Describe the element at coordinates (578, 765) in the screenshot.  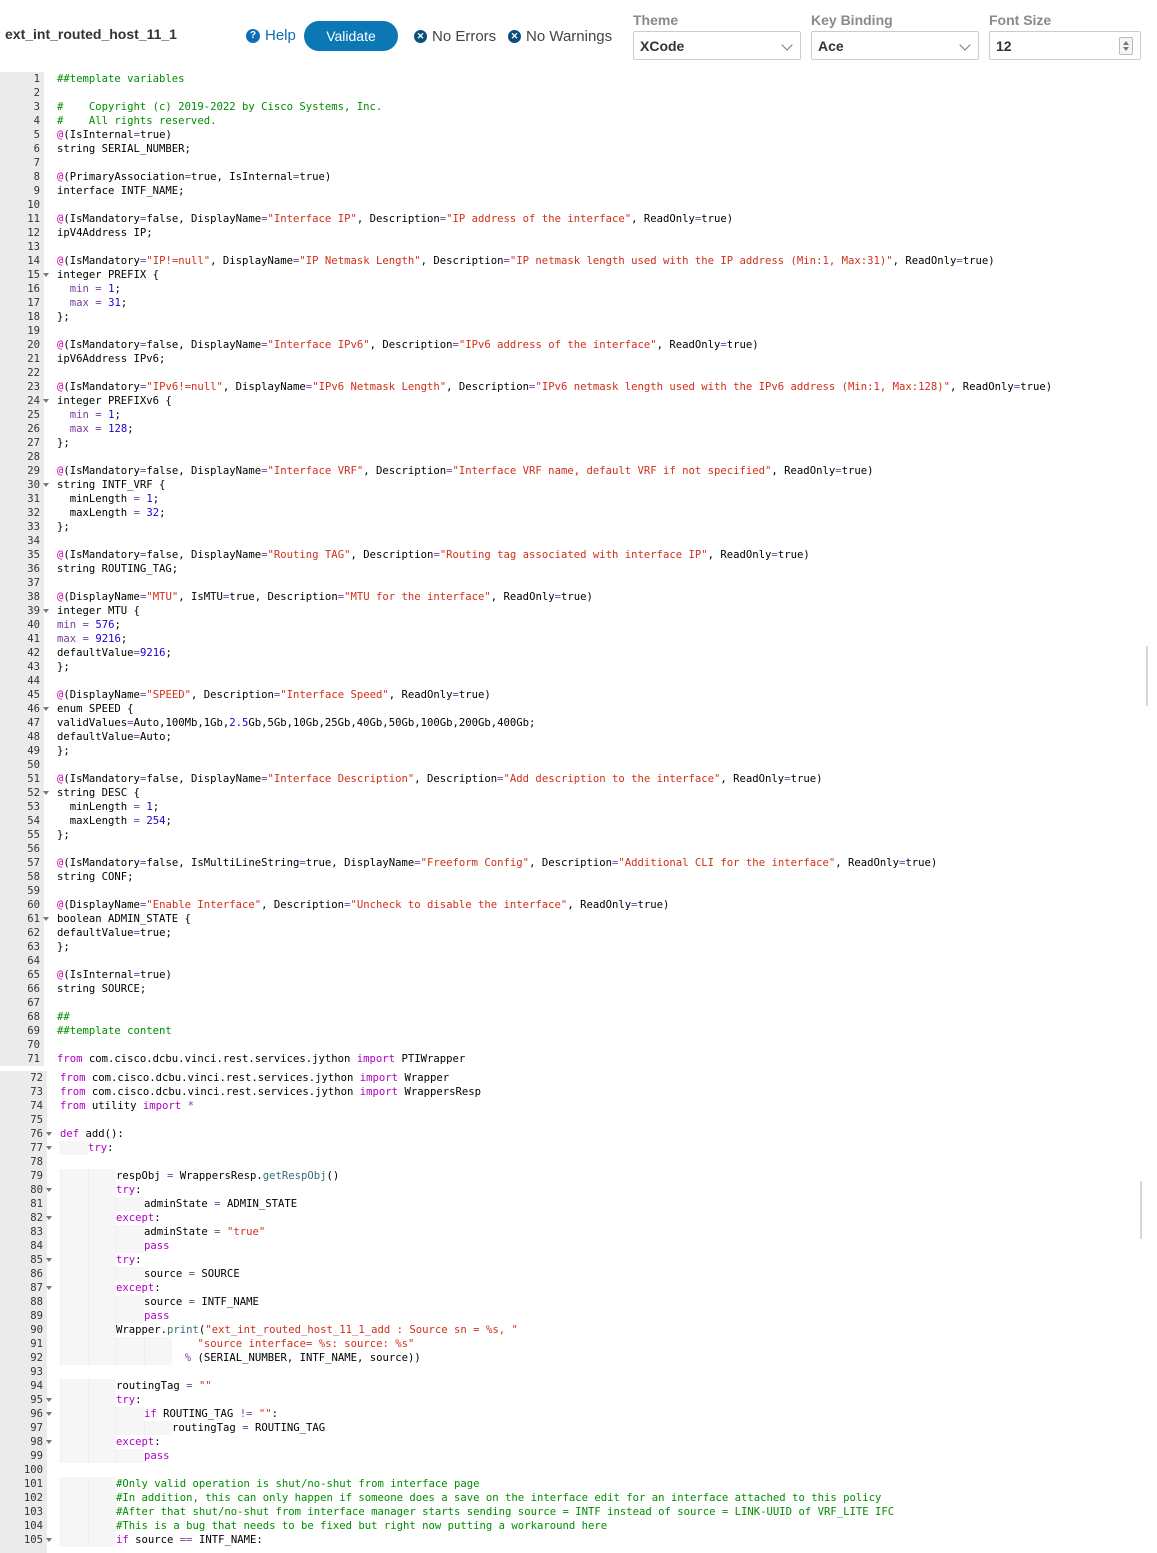
I see `code-line: 50` at that location.